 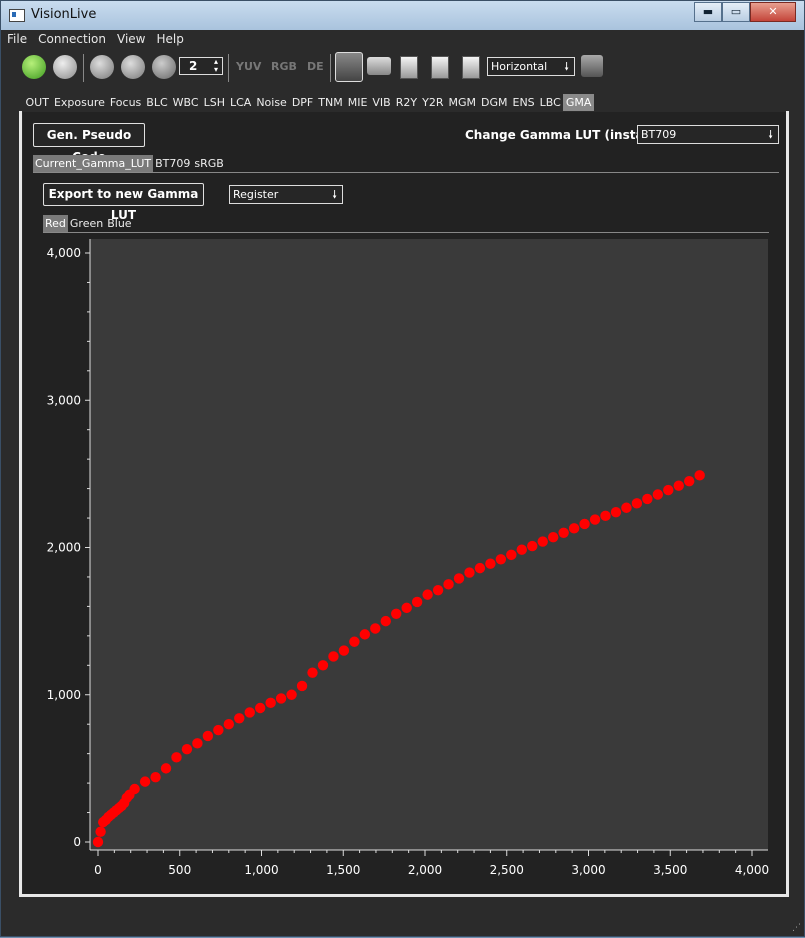 What do you see at coordinates (752, 870) in the screenshot?
I see `x-tick-label: 4,000` at bounding box center [752, 870].